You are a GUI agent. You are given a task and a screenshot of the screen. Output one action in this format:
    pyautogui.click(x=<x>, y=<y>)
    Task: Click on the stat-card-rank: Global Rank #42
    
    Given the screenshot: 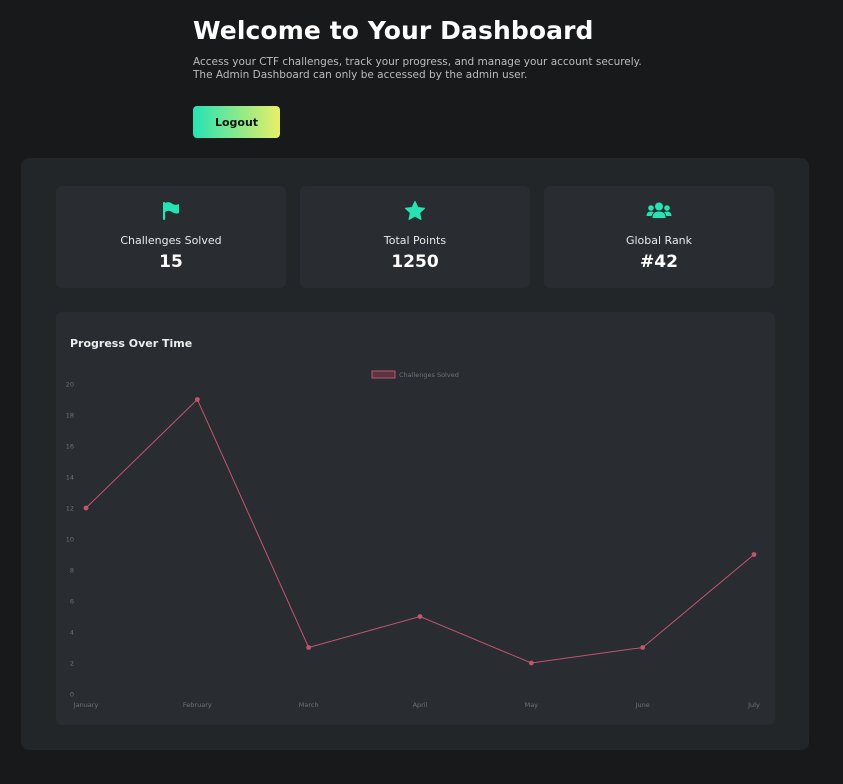 What is the action you would take?
    pyautogui.click(x=659, y=237)
    